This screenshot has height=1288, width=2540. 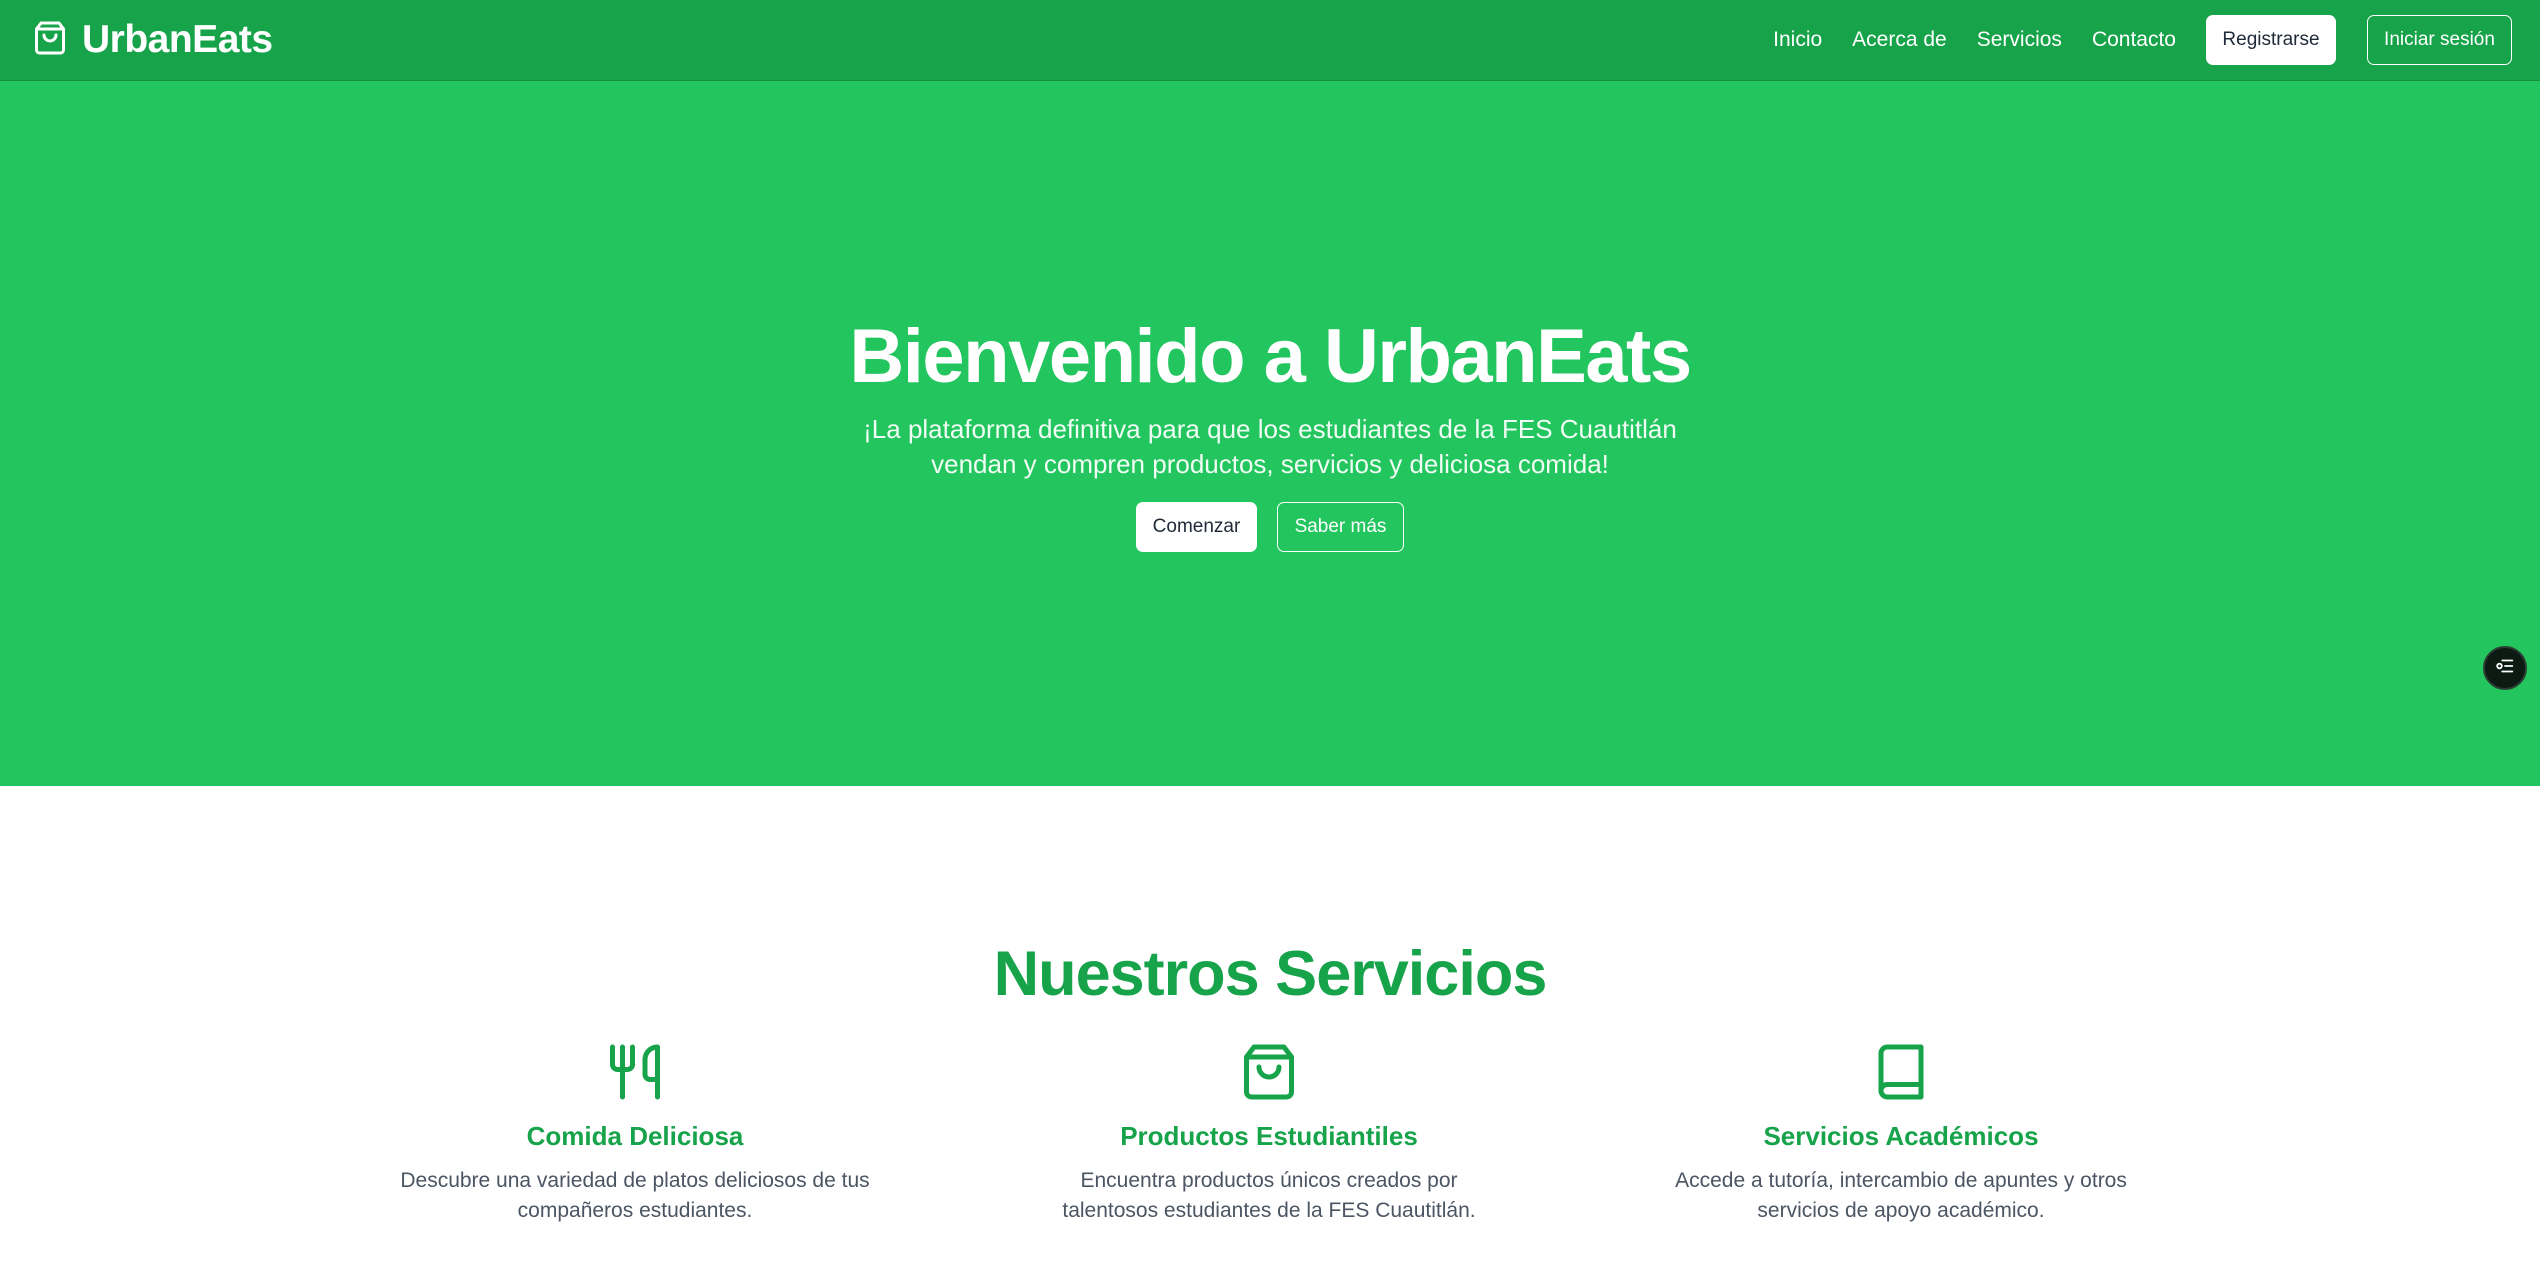 What do you see at coordinates (177, 39) in the screenshot?
I see `brand-name: UrbanEats` at bounding box center [177, 39].